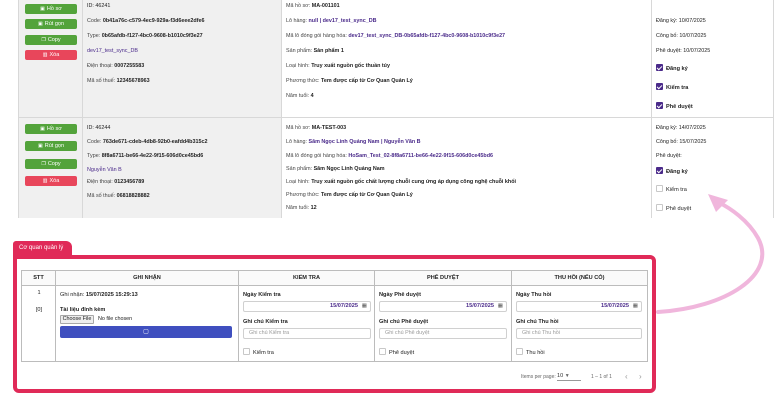  Describe the element at coordinates (39, 278) in the screenshot. I see `header-stt: STT` at that location.